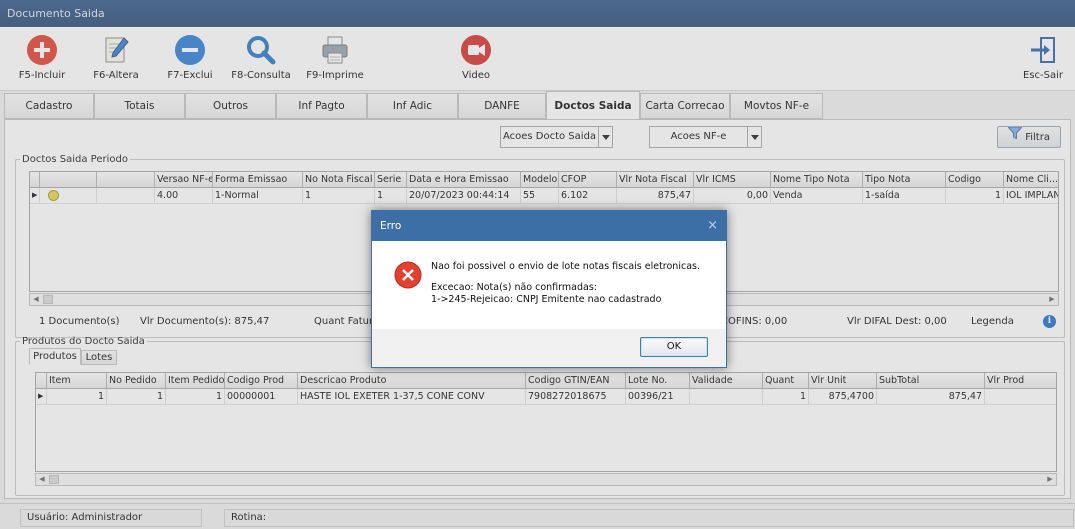 Image resolution: width=1075 pixels, height=529 pixels. Describe the element at coordinates (549, 348) in the screenshot. I see `dialog-footer: OK` at that location.